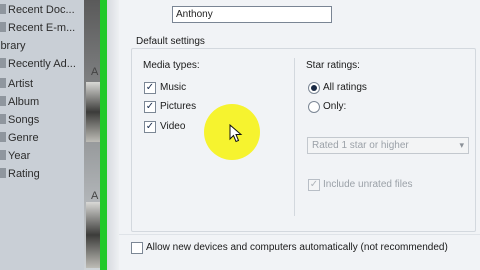 The height and width of the screenshot is (270, 480). What do you see at coordinates (103, 135) in the screenshot?
I see `green-highlight-bar` at bounding box center [103, 135].